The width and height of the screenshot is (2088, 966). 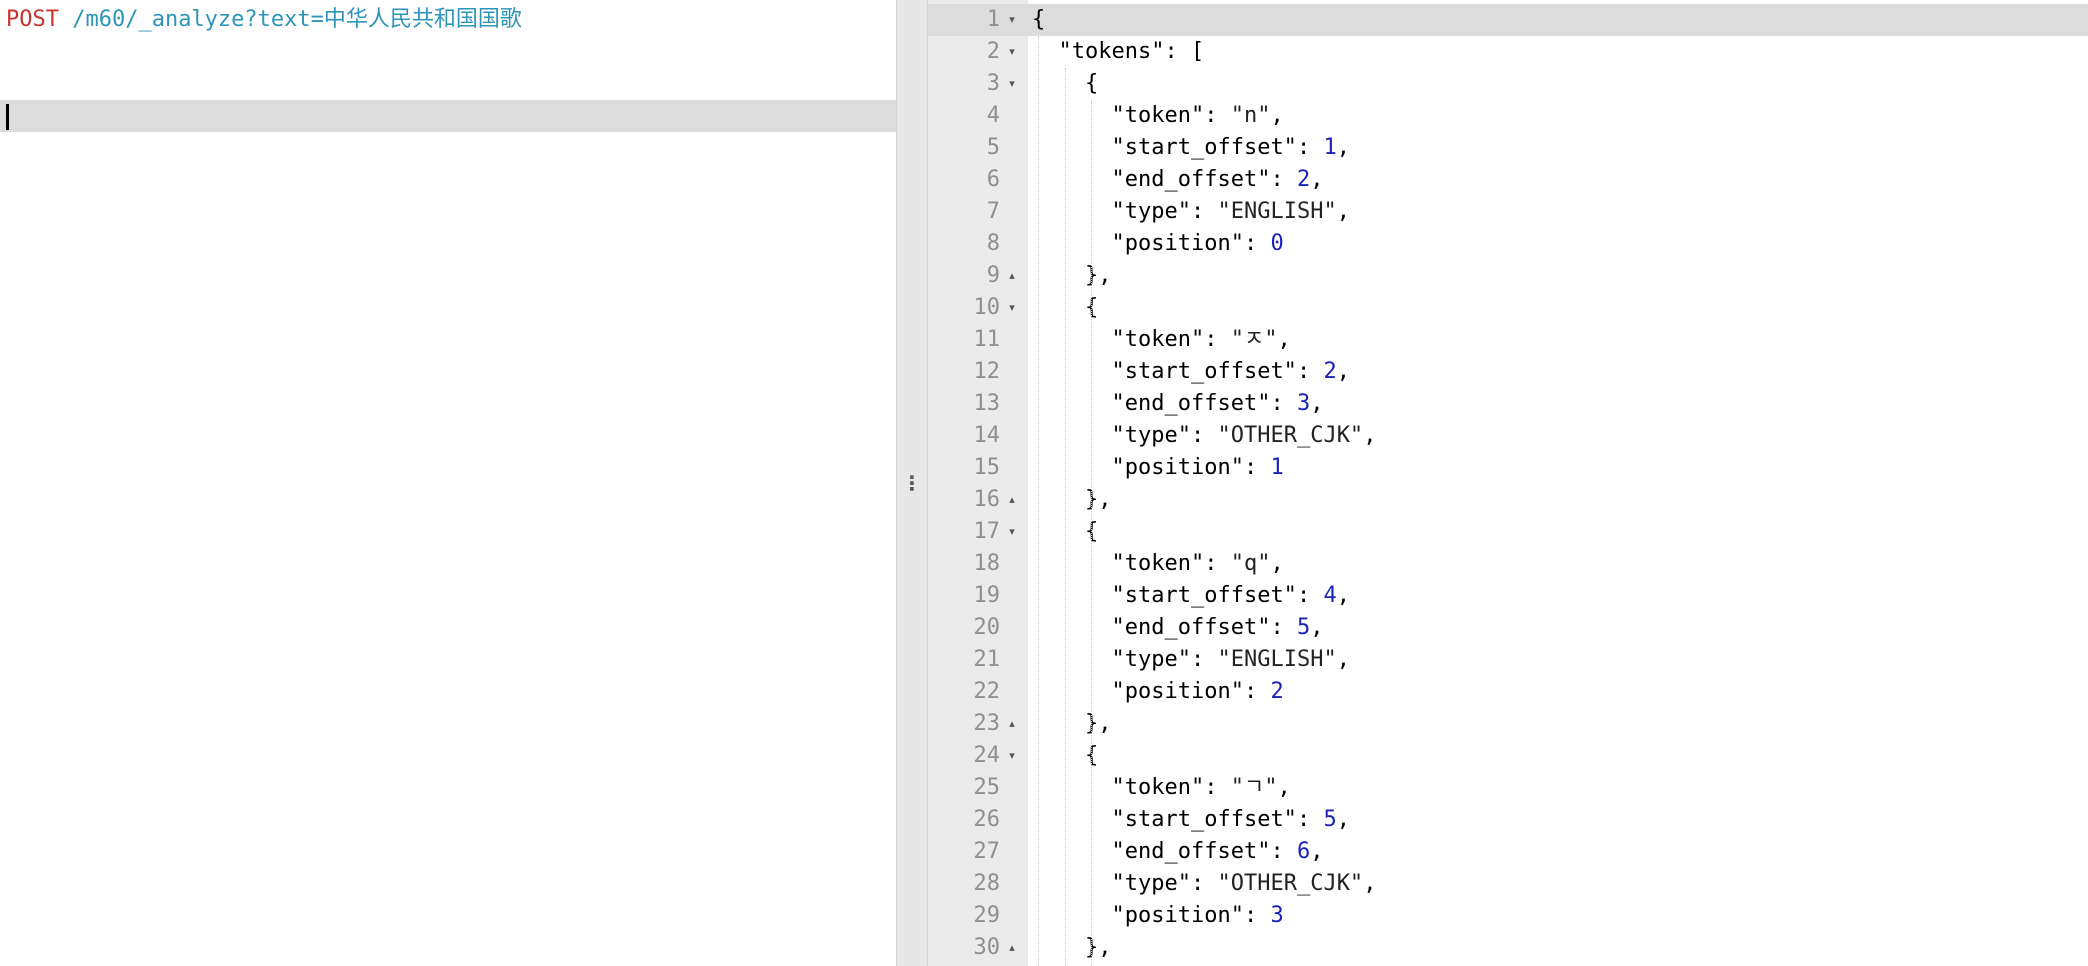 I want to click on code-text: "position": 1, so click(x=1198, y=468).